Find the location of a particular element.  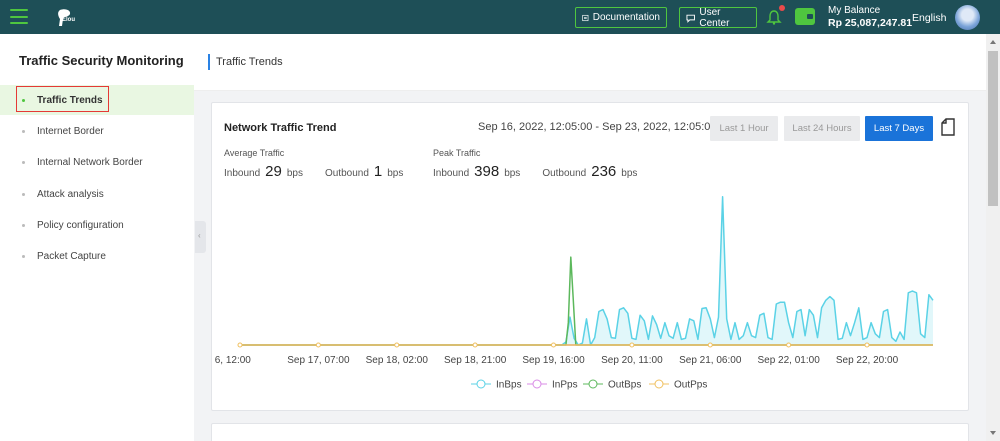

card-title: Network Traffic Trend is located at coordinates (280, 128).